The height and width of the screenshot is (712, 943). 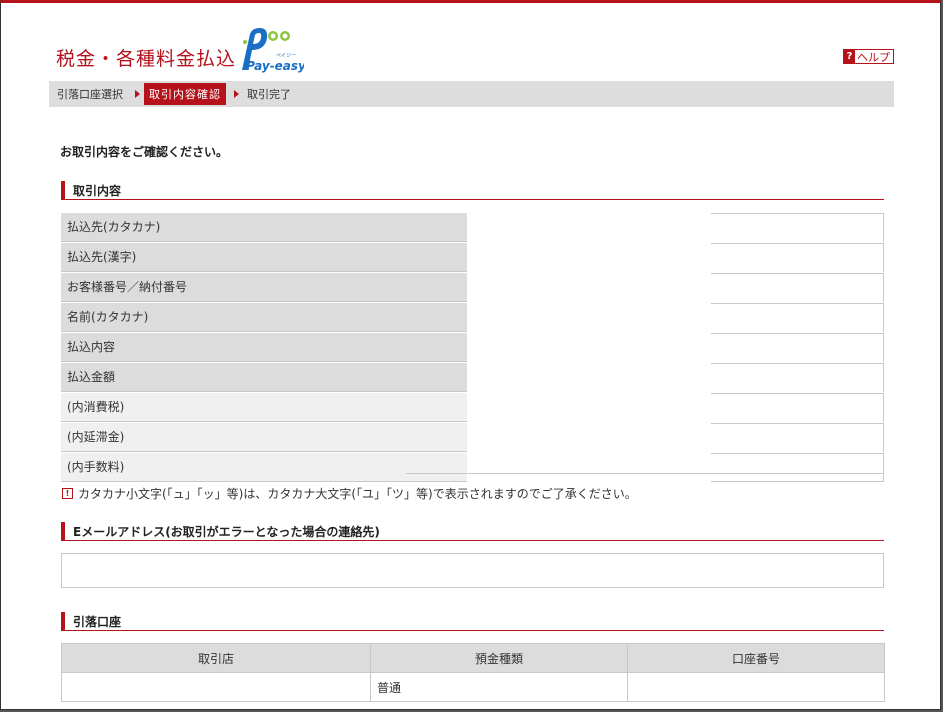 I want to click on table-row: (内消費税), so click(x=472, y=407).